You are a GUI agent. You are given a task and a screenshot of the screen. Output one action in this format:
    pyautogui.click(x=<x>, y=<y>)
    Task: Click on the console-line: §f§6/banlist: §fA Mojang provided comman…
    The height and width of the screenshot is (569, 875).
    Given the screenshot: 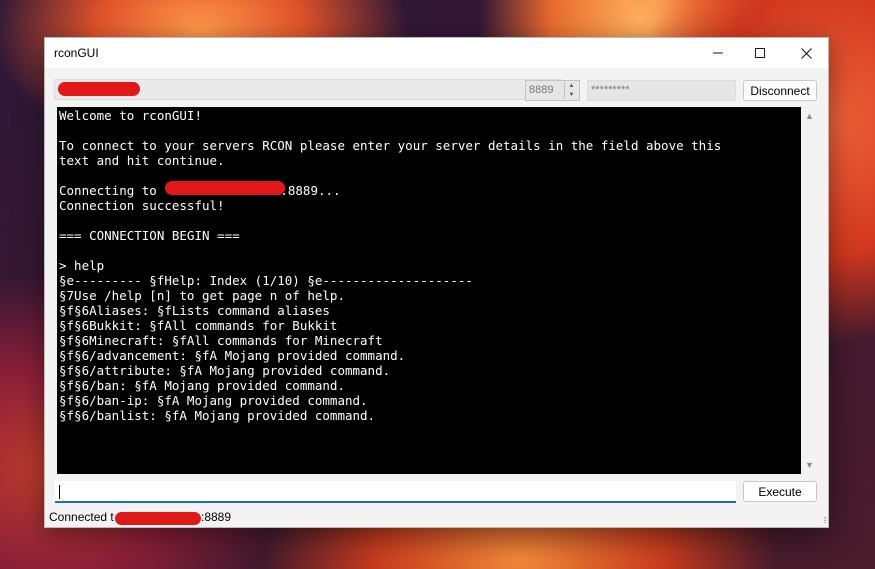 What is the action you would take?
    pyautogui.click(x=217, y=415)
    